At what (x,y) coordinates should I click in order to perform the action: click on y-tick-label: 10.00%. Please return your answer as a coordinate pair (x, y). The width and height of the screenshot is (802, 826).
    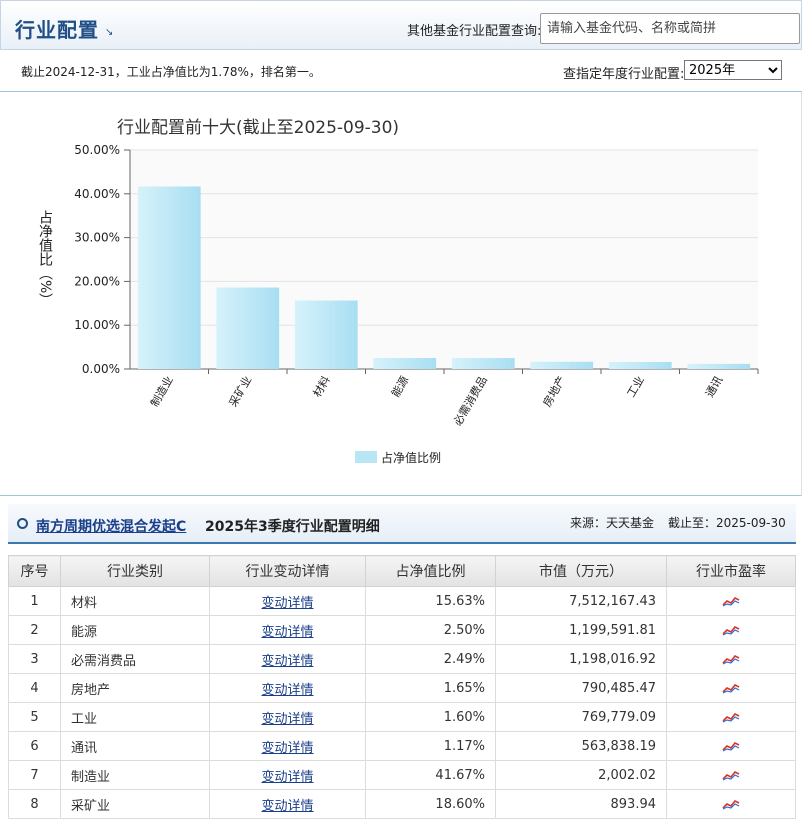
    Looking at the image, I should click on (97, 325).